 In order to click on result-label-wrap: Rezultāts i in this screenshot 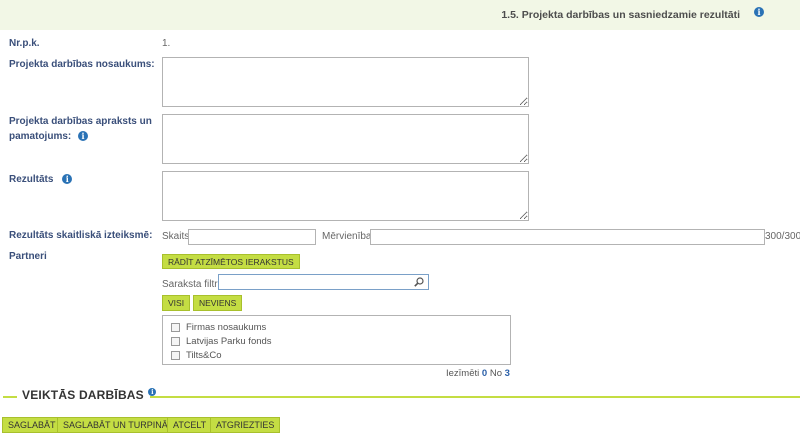, I will do `click(41, 179)`.